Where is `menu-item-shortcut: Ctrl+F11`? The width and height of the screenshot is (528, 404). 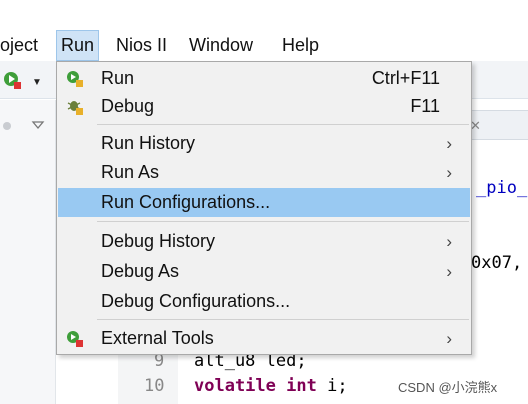 menu-item-shortcut: Ctrl+F11 is located at coordinates (405, 78).